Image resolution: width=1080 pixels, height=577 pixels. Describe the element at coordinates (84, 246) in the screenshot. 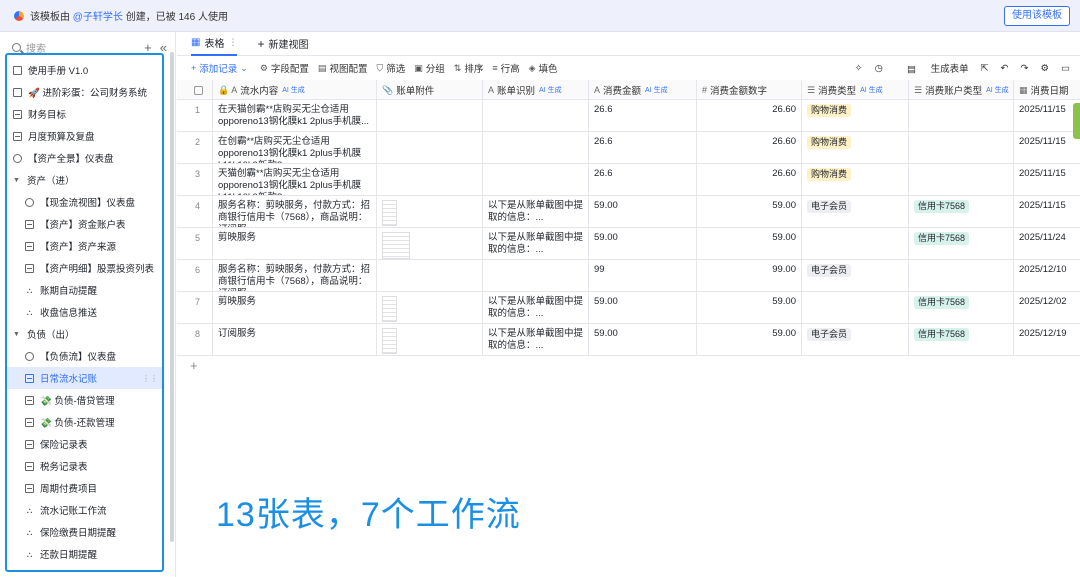

I see `sidebar-item: 【资产】资产来源` at that location.